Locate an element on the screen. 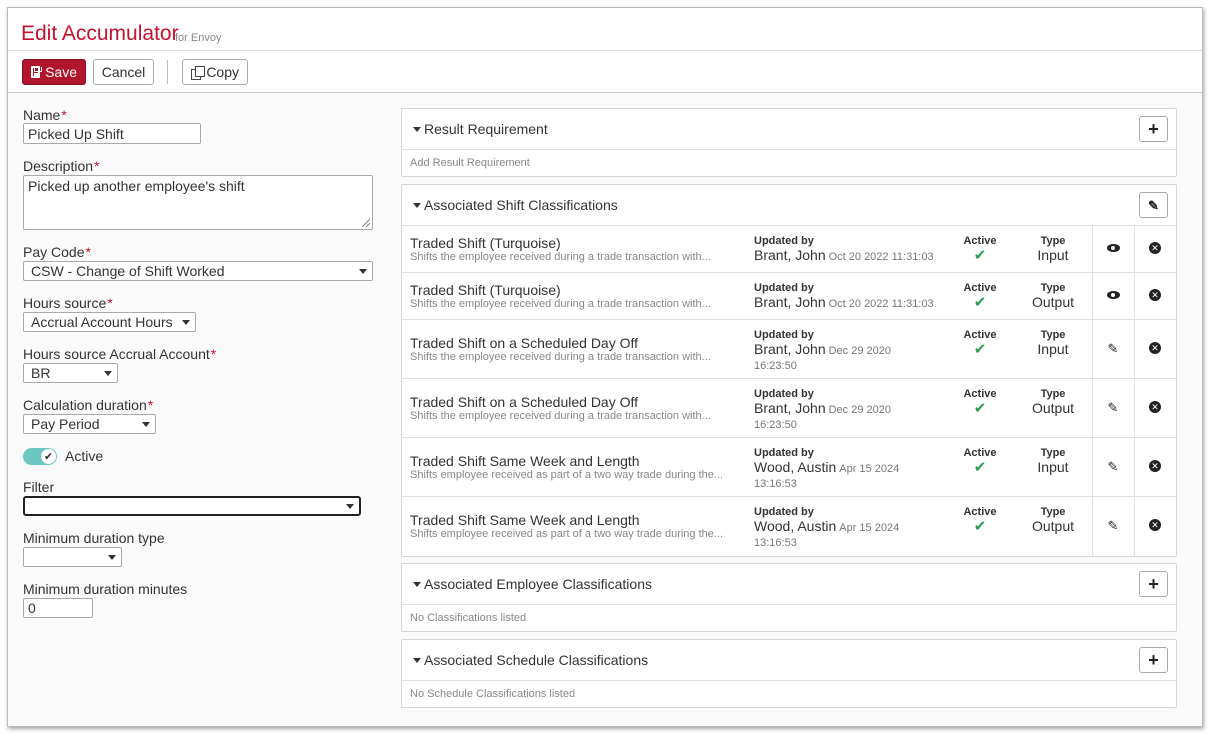  toolbar-divider is located at coordinates (167, 72).